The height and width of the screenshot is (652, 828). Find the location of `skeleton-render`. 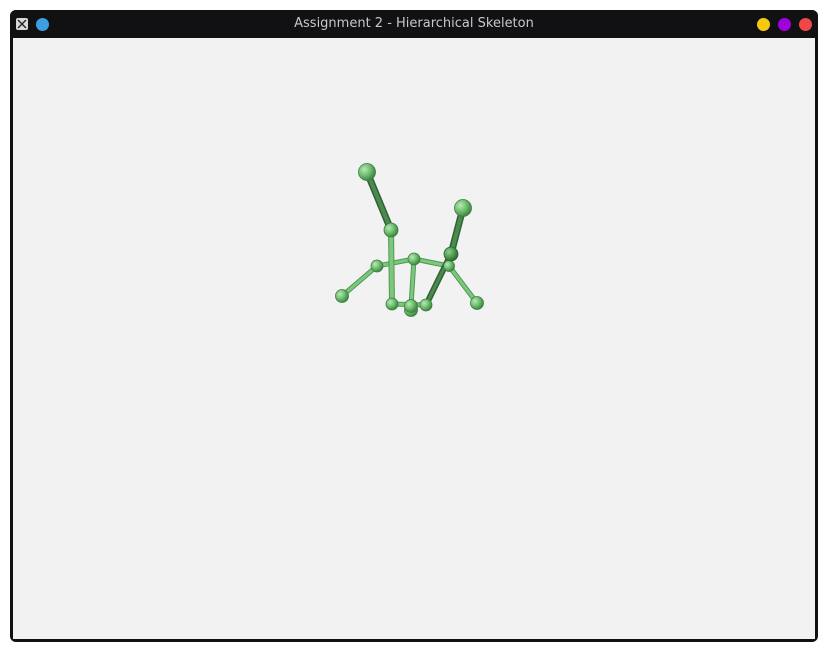

skeleton-render is located at coordinates (409, 240).